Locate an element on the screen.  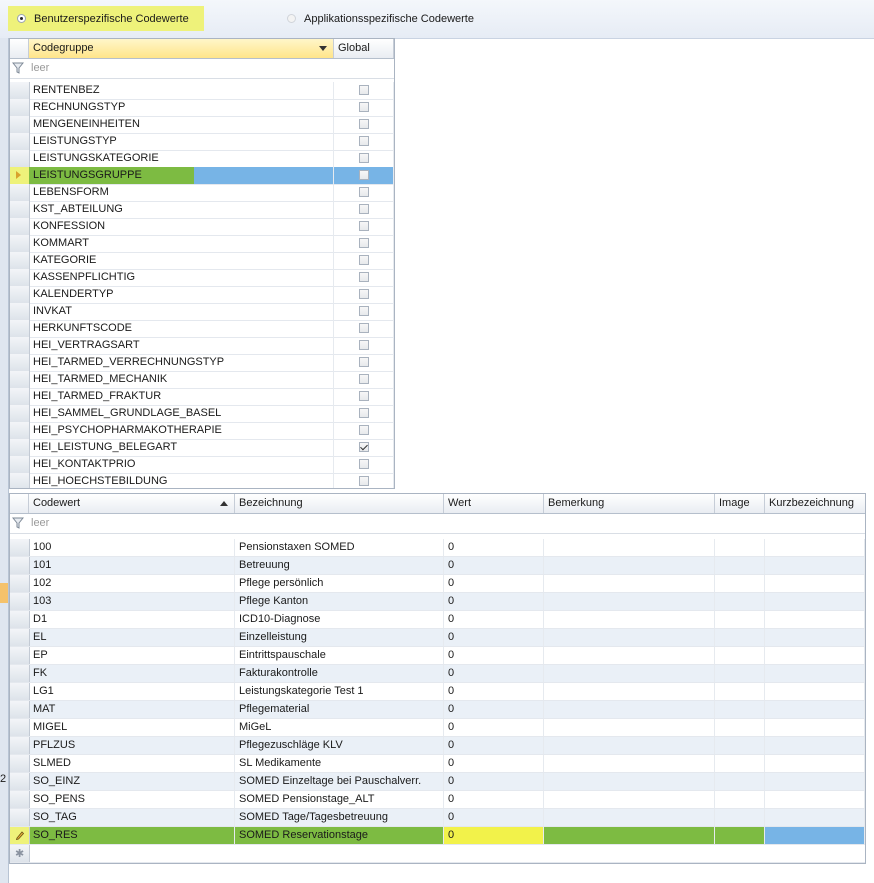
codegruppe-filter-row: leer is located at coordinates (202, 69).